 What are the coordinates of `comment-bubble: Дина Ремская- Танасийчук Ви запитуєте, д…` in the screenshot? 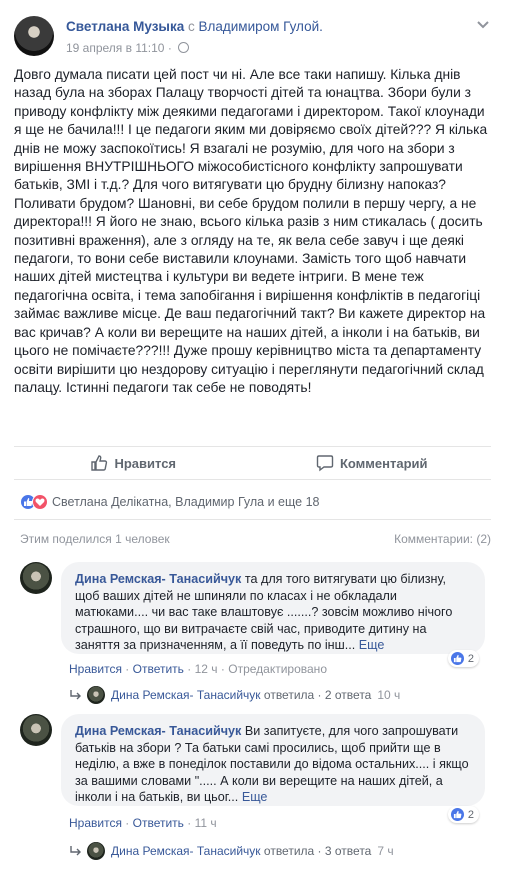 It's located at (273, 760).